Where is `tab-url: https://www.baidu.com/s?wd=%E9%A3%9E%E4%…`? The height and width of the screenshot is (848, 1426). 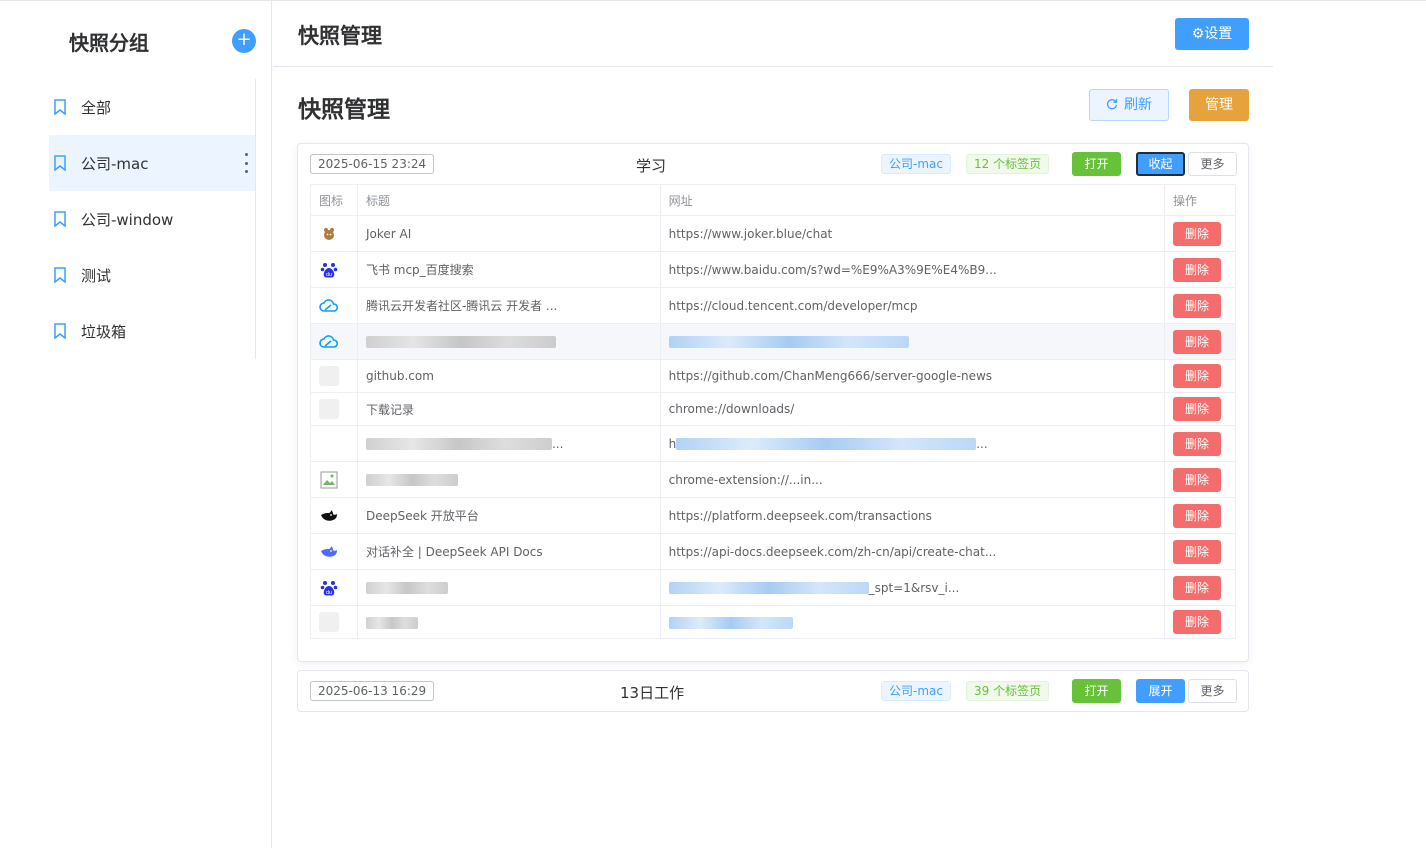
tab-url: https://www.baidu.com/s?wd=%E9%A3%9E%E4%… is located at coordinates (912, 269).